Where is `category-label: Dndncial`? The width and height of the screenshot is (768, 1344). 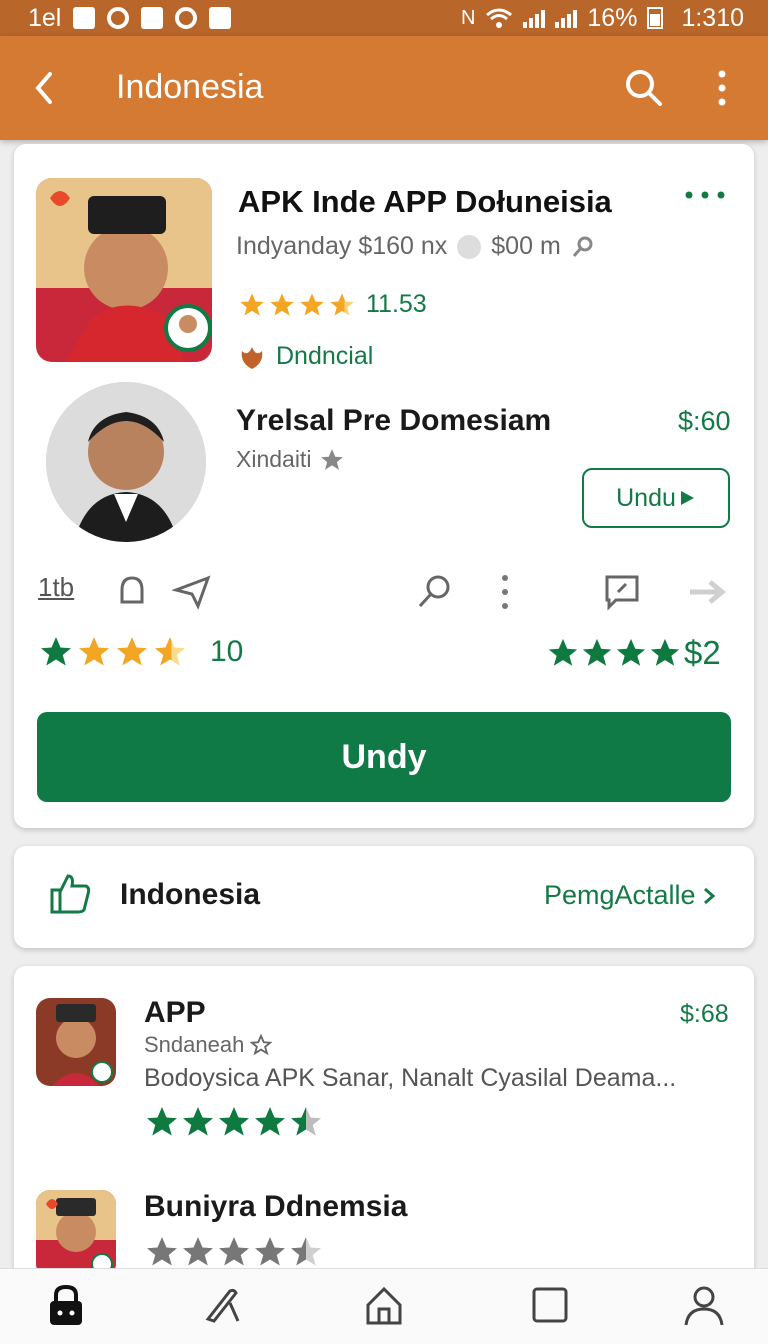 category-label: Dndncial is located at coordinates (325, 356).